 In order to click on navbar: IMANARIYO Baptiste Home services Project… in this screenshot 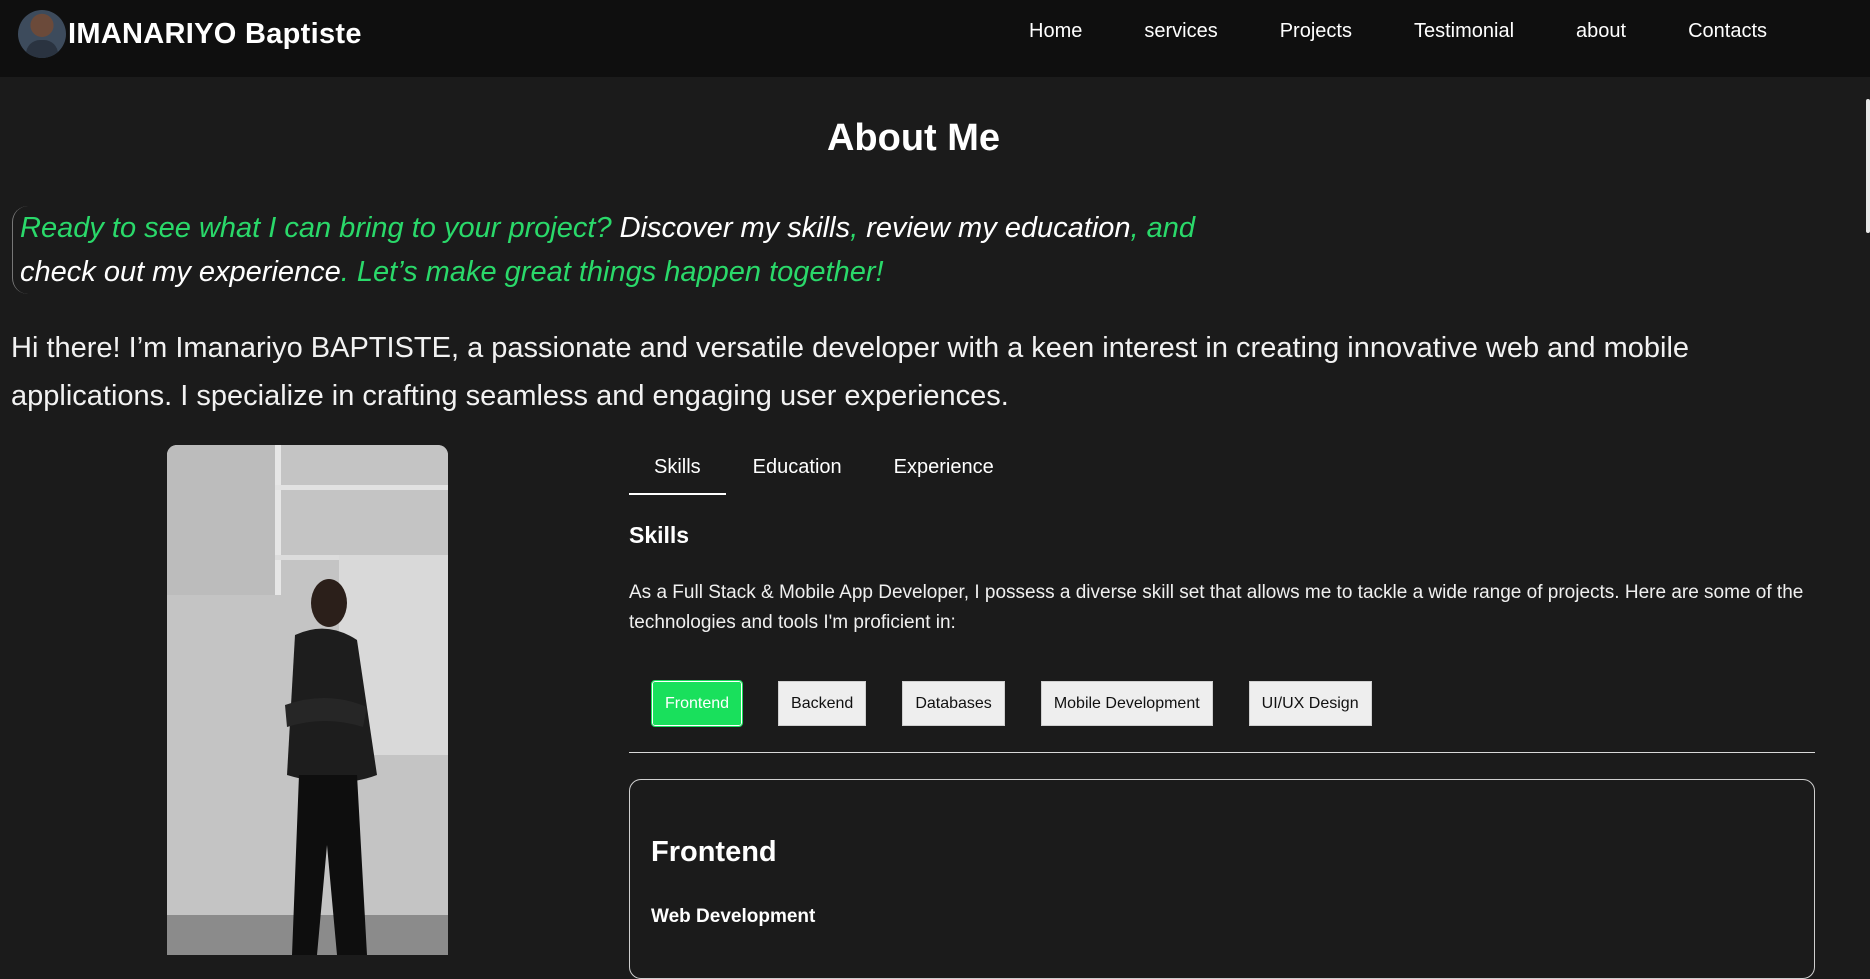, I will do `click(935, 38)`.